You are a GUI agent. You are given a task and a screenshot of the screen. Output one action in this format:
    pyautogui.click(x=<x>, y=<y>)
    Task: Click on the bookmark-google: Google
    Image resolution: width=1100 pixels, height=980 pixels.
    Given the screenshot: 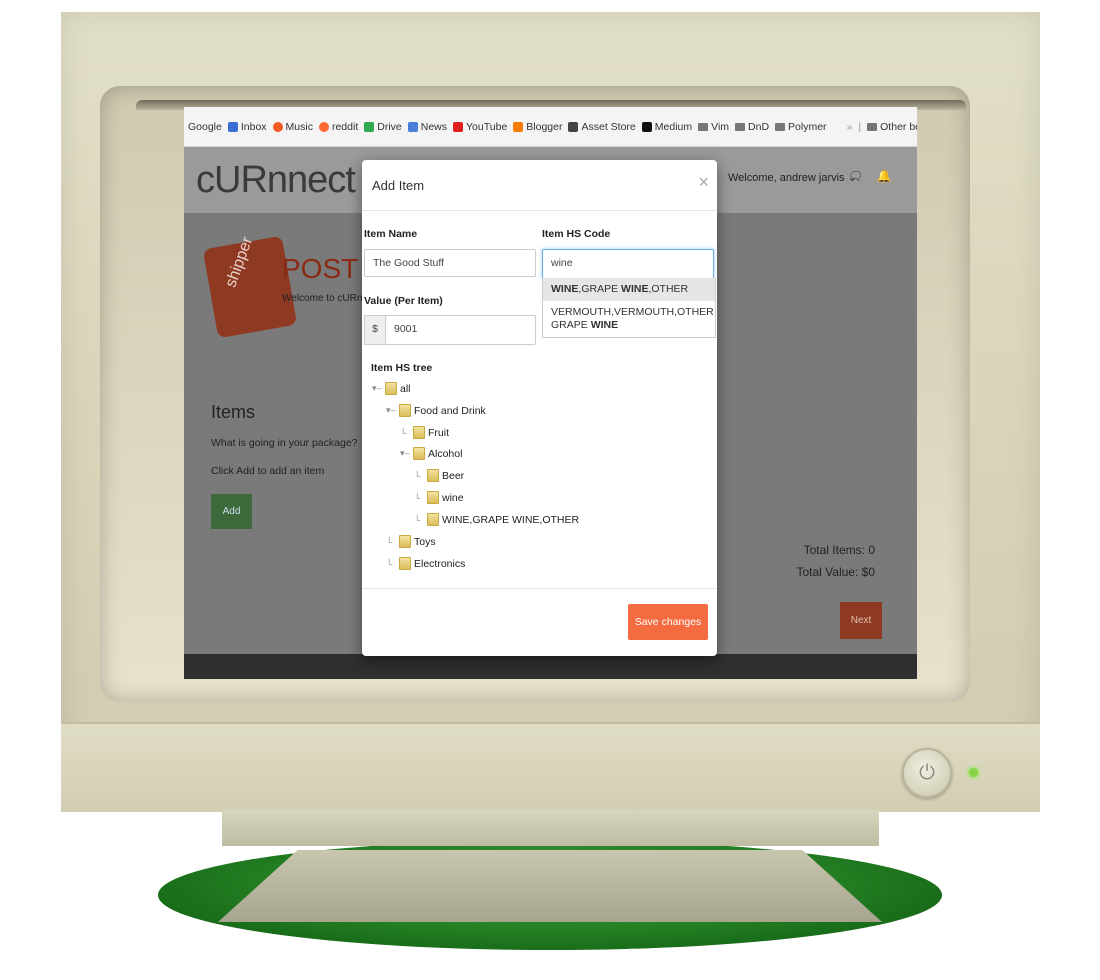 What is the action you would take?
    pyautogui.click(x=205, y=127)
    